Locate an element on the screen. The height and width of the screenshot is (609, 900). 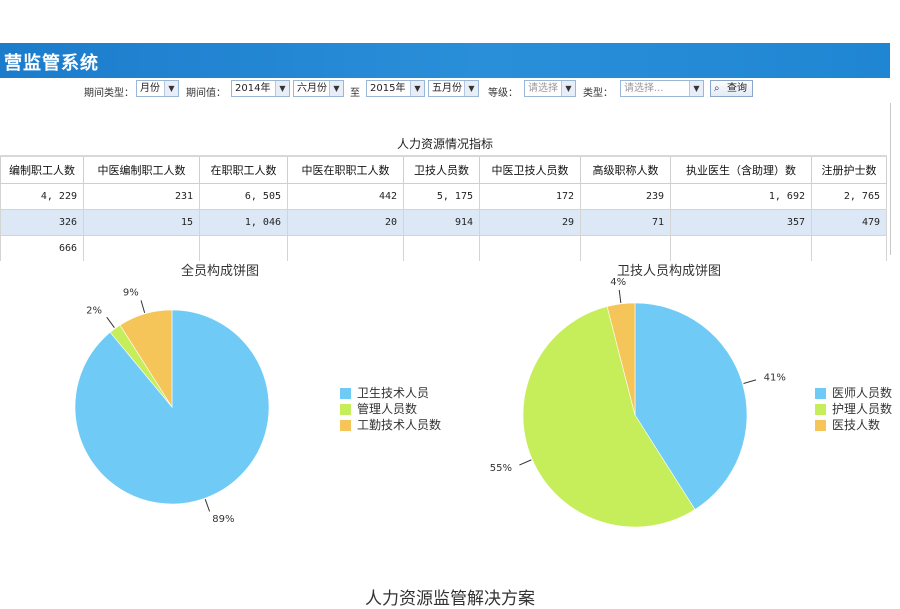
table-cell: 15 is located at coordinates (141, 222).